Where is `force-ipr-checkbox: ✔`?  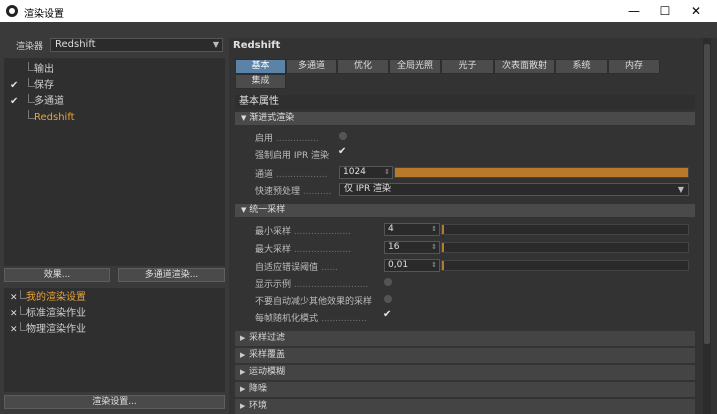
force-ipr-checkbox: ✔ is located at coordinates (342, 151).